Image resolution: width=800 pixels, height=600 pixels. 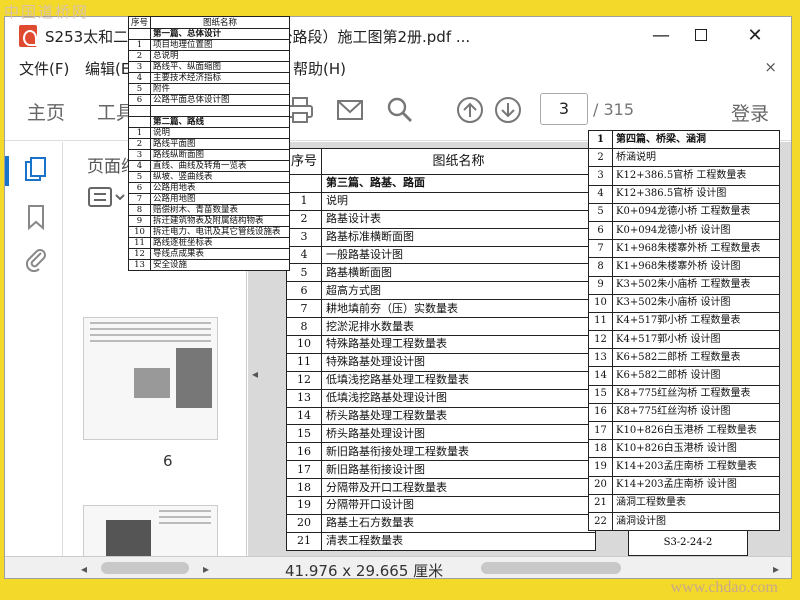 I want to click on drawing-name: 路线逐桩坐标表, so click(x=220, y=243).